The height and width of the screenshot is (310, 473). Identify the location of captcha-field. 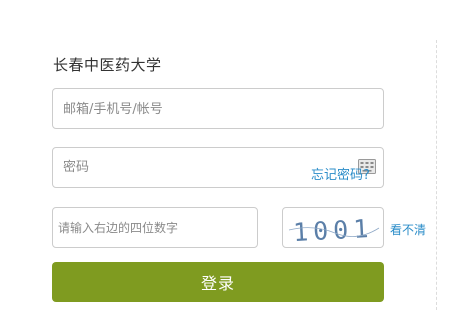
(155, 227).